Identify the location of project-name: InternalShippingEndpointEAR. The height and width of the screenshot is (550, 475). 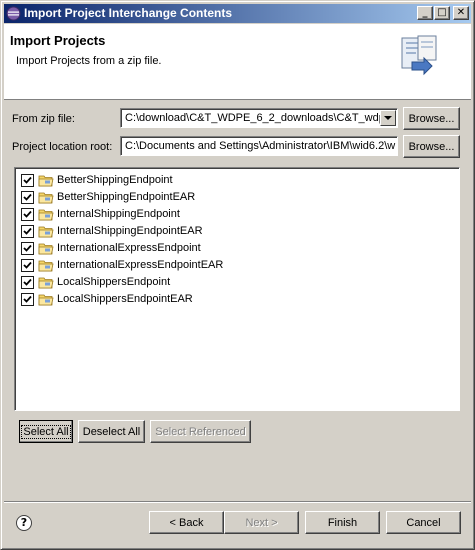
(130, 231).